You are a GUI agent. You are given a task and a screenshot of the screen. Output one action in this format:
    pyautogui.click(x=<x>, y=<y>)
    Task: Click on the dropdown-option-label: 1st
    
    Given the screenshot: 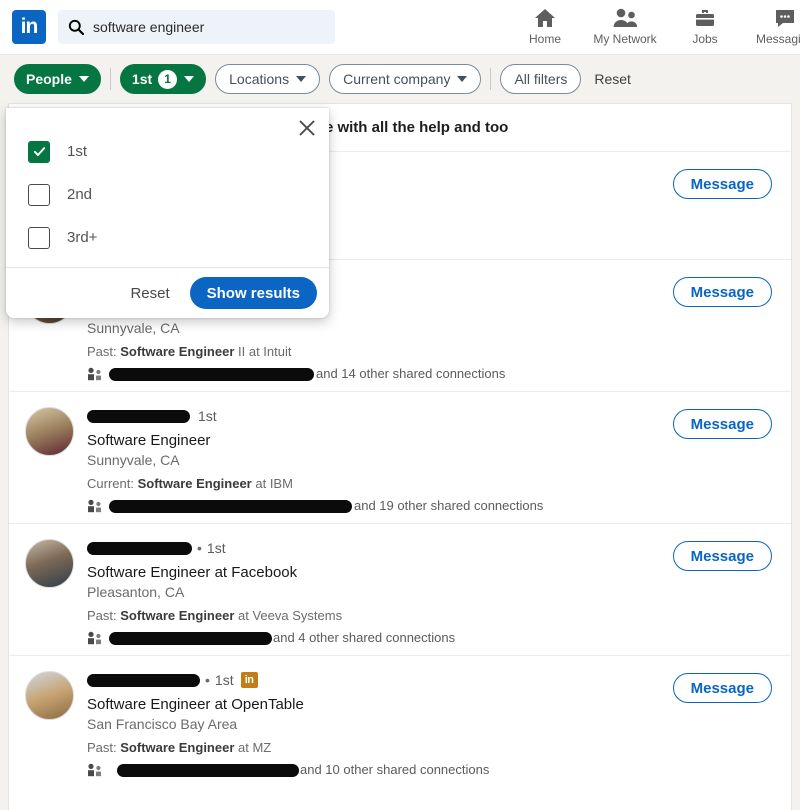 What is the action you would take?
    pyautogui.click(x=77, y=151)
    